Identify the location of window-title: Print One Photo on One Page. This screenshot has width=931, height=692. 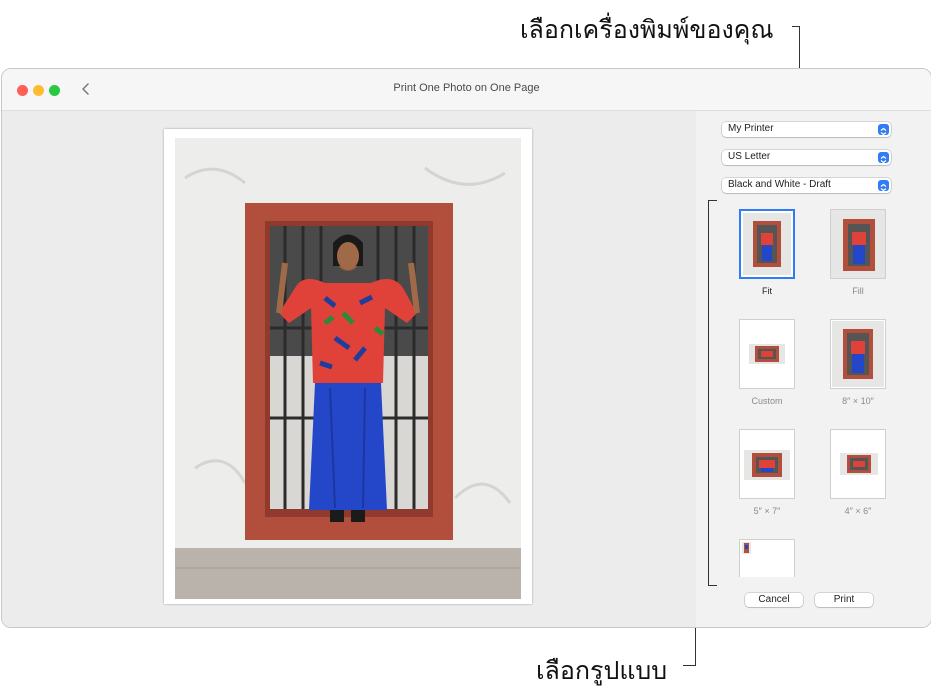
(466, 88).